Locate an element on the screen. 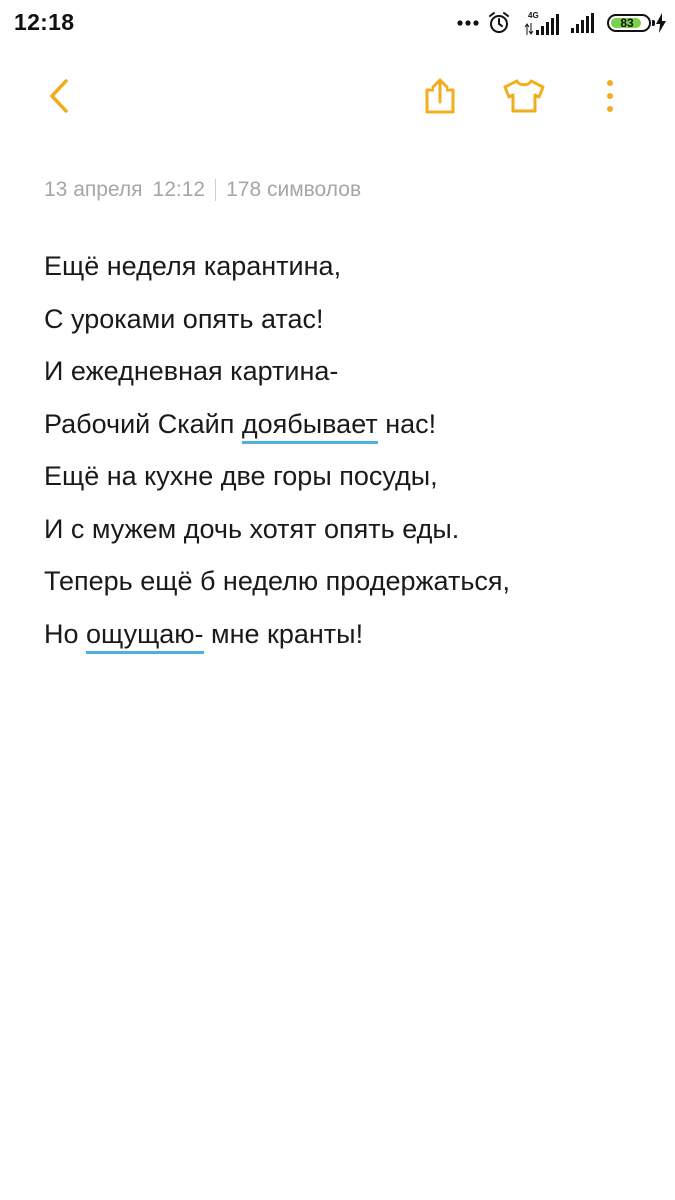 The image size is (675, 1200). line-text-before: Рабочий Скайп is located at coordinates (143, 423).